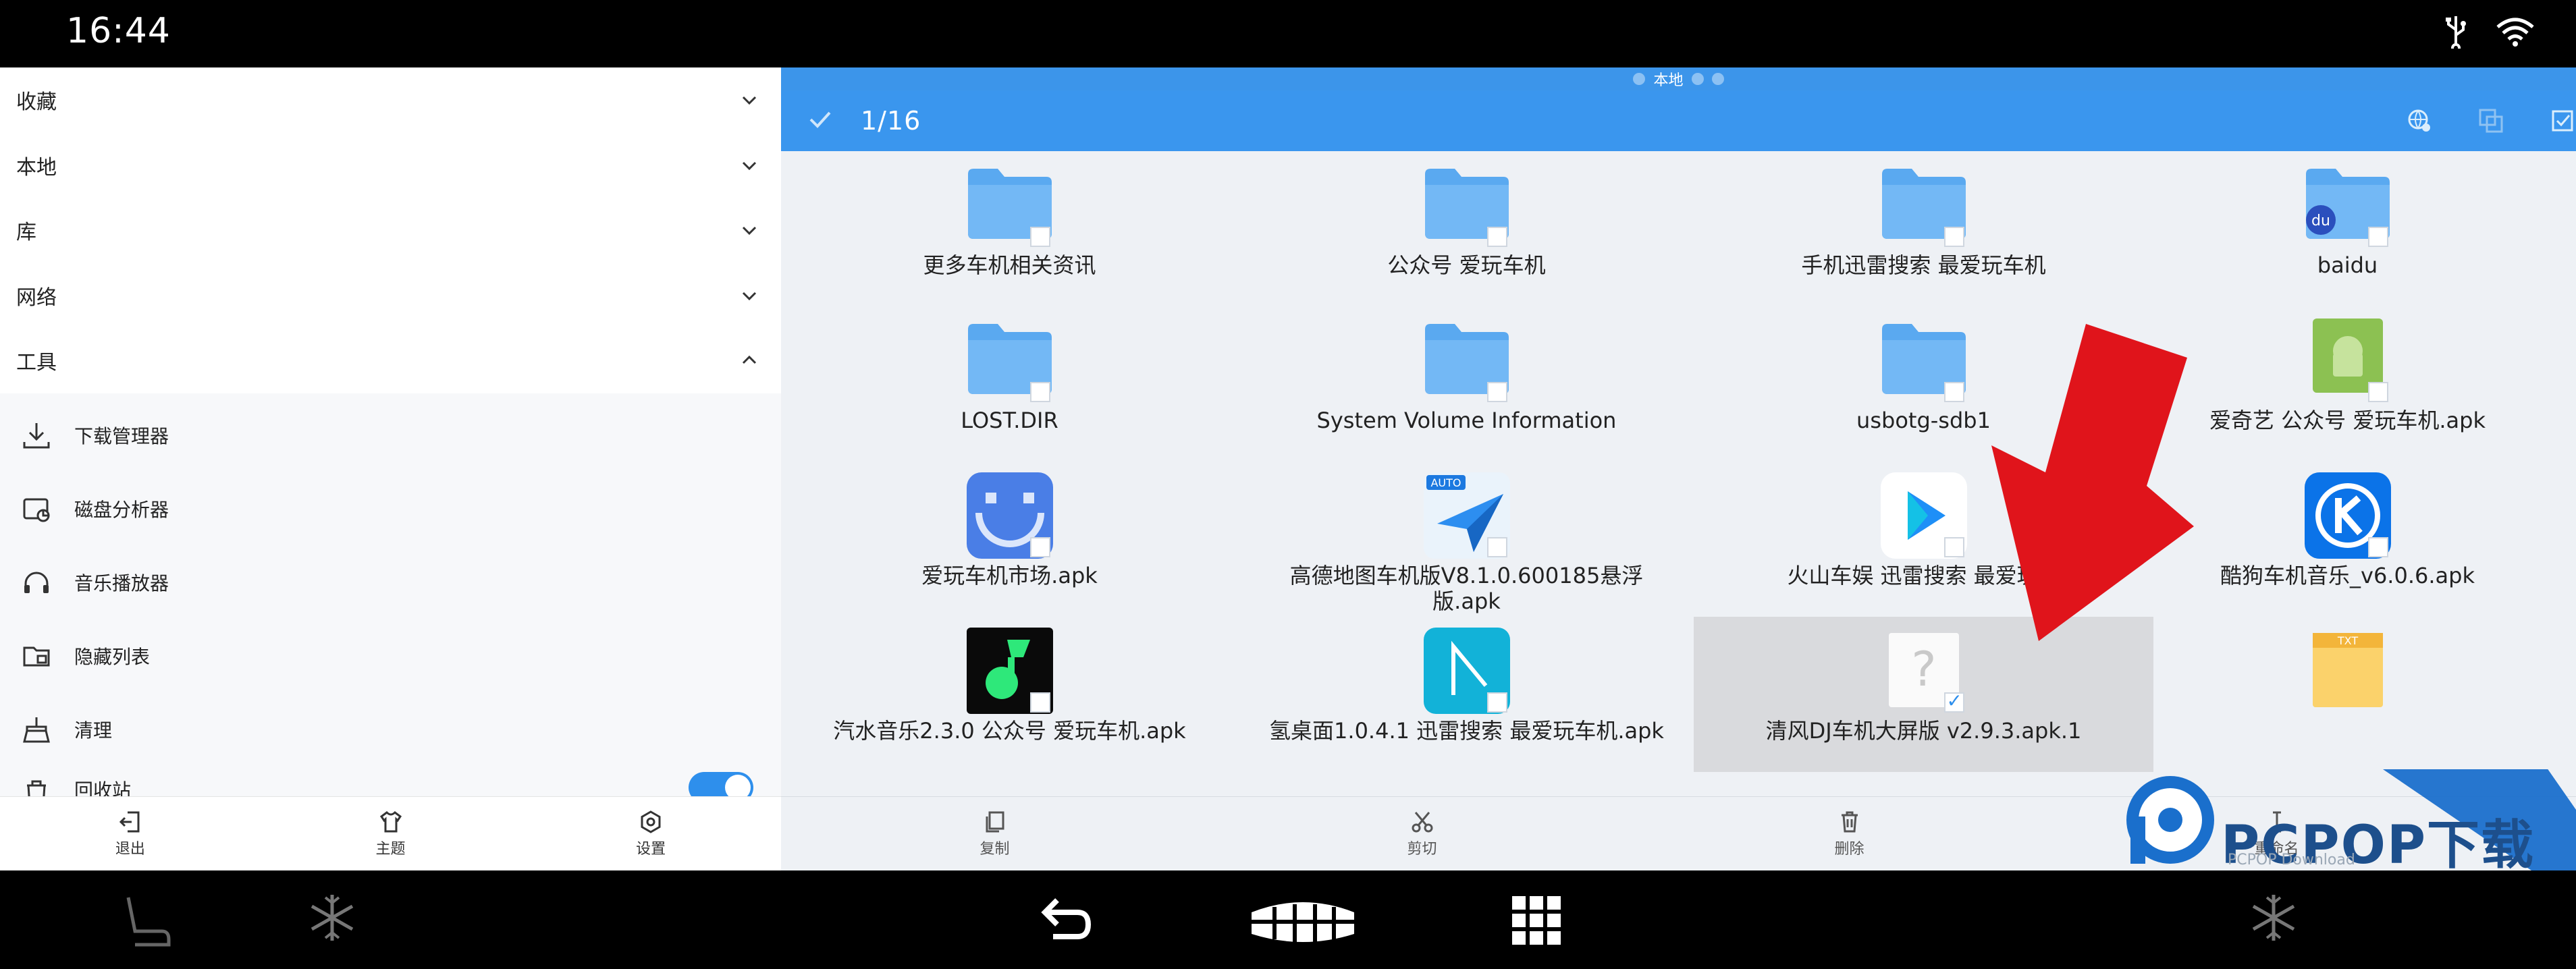 This screenshot has height=969, width=2576. I want to click on amap-app-icon: AUTO, so click(1467, 515).